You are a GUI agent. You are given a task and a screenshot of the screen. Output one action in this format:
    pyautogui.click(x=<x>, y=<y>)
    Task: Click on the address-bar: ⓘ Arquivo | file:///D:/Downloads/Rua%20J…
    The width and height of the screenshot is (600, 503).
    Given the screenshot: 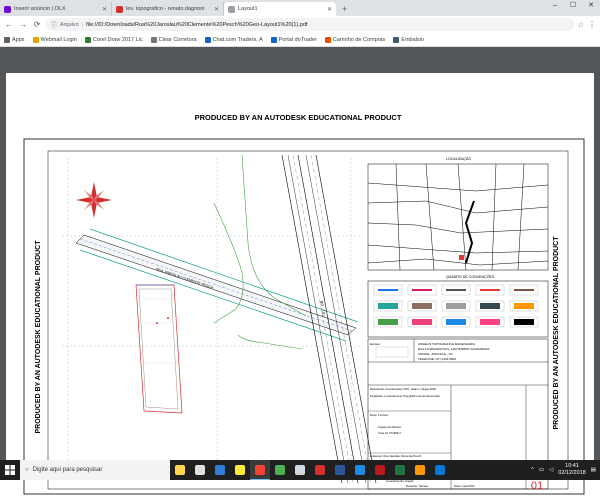 What is the action you would take?
    pyautogui.click(x=310, y=24)
    